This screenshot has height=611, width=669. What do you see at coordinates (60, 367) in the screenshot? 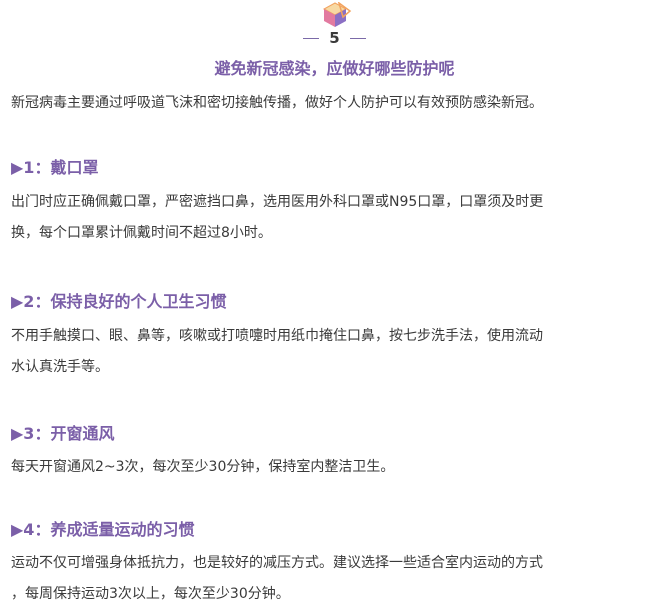
I see `item-2-line-2: 水认真洗手等。` at bounding box center [60, 367].